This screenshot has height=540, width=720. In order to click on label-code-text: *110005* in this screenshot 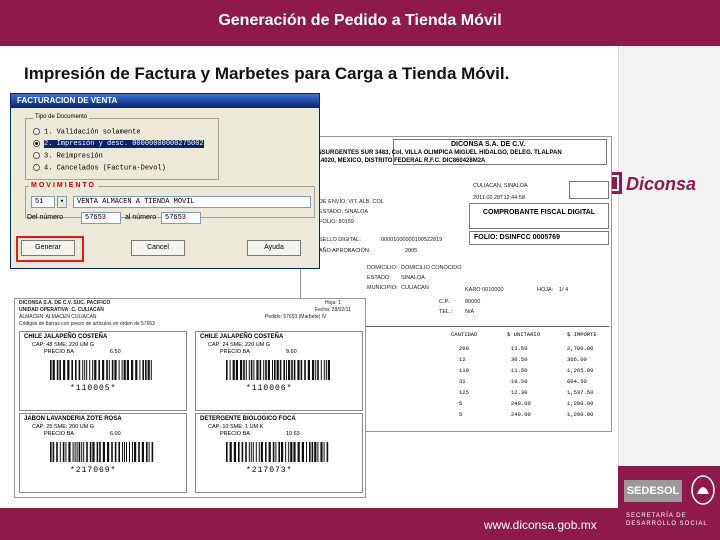, I will do `click(93, 388)`.